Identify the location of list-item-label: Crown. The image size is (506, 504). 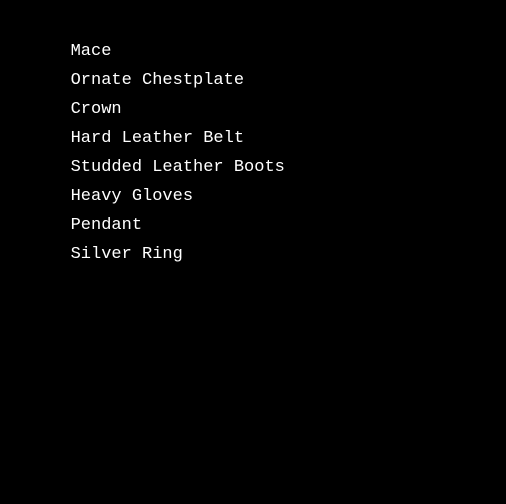
(96, 109).